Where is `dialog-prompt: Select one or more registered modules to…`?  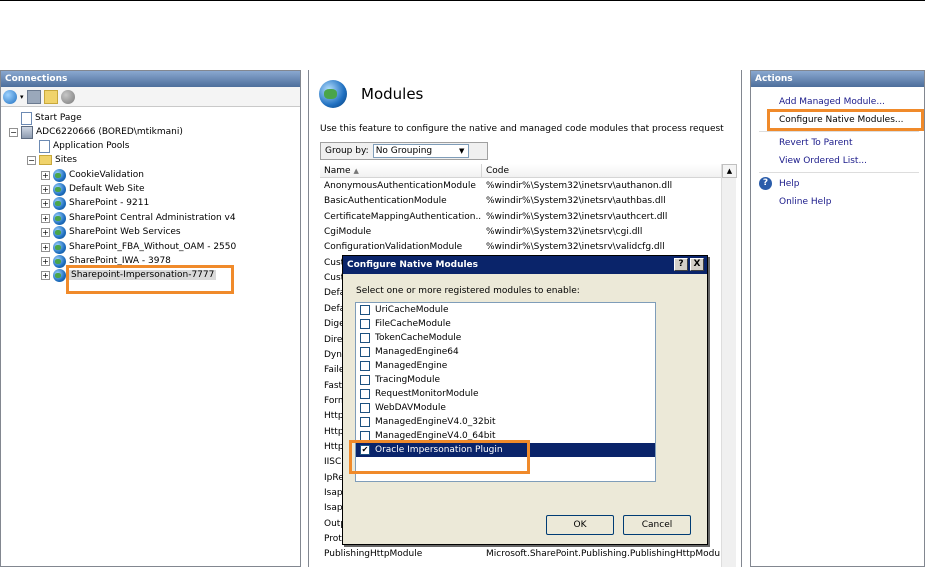 dialog-prompt: Select one or more registered modules to… is located at coordinates (468, 291).